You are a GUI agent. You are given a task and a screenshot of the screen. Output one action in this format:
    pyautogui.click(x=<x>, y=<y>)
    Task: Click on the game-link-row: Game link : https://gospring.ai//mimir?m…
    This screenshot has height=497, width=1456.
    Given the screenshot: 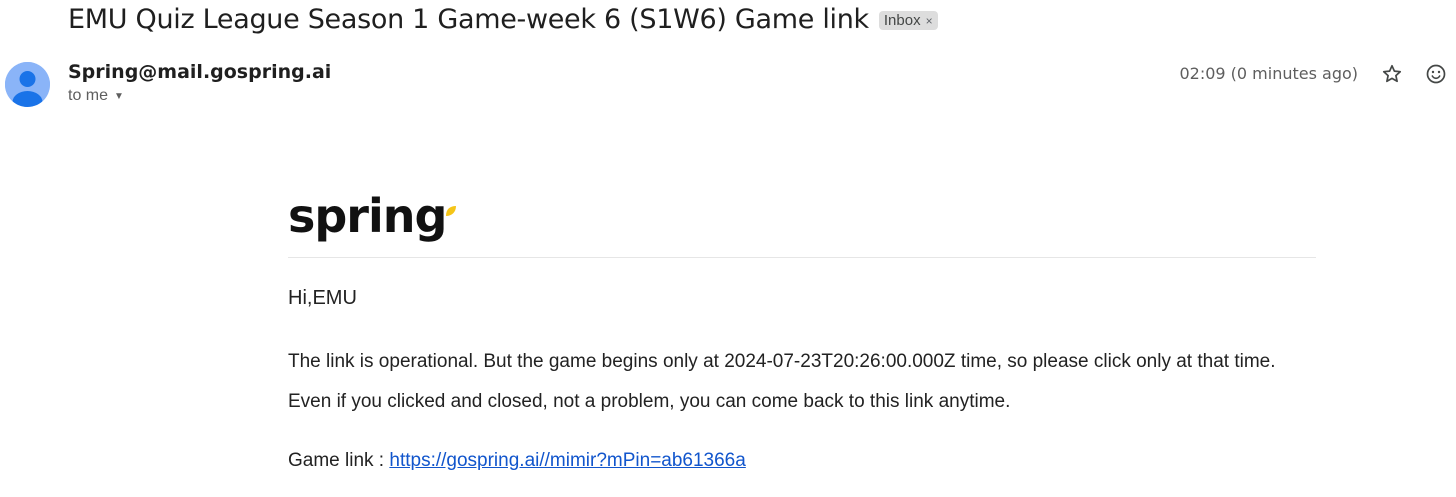 What is the action you would take?
    pyautogui.click(x=517, y=461)
    